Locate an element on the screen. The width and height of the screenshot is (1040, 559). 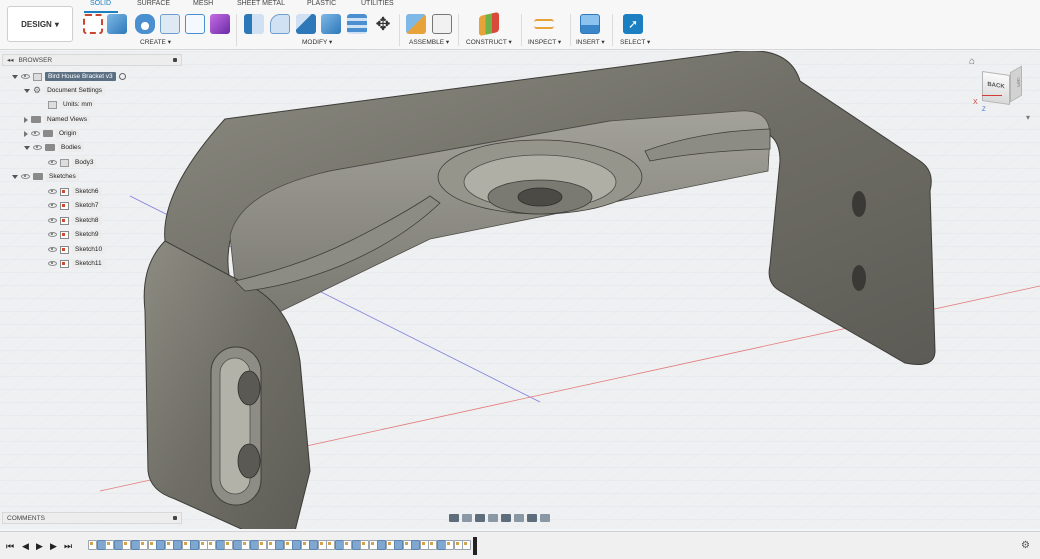
tree-item-document-settings: ⚙ Document Settings is located at coordinates (64, 90).